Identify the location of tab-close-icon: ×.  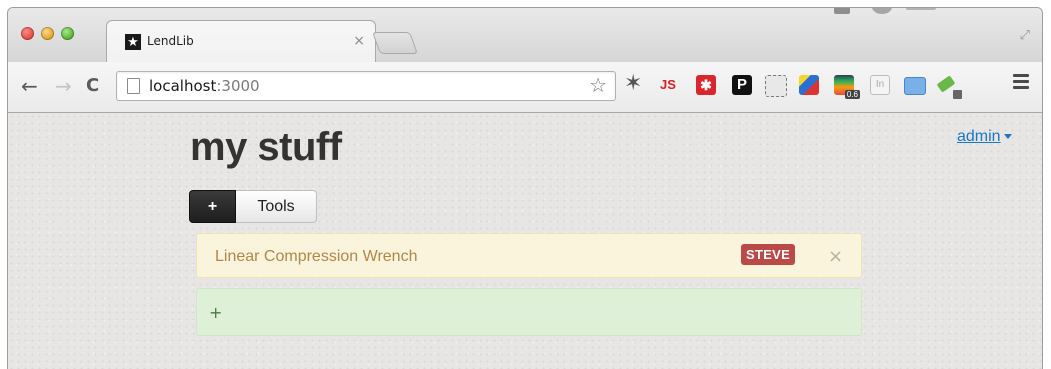
(359, 41).